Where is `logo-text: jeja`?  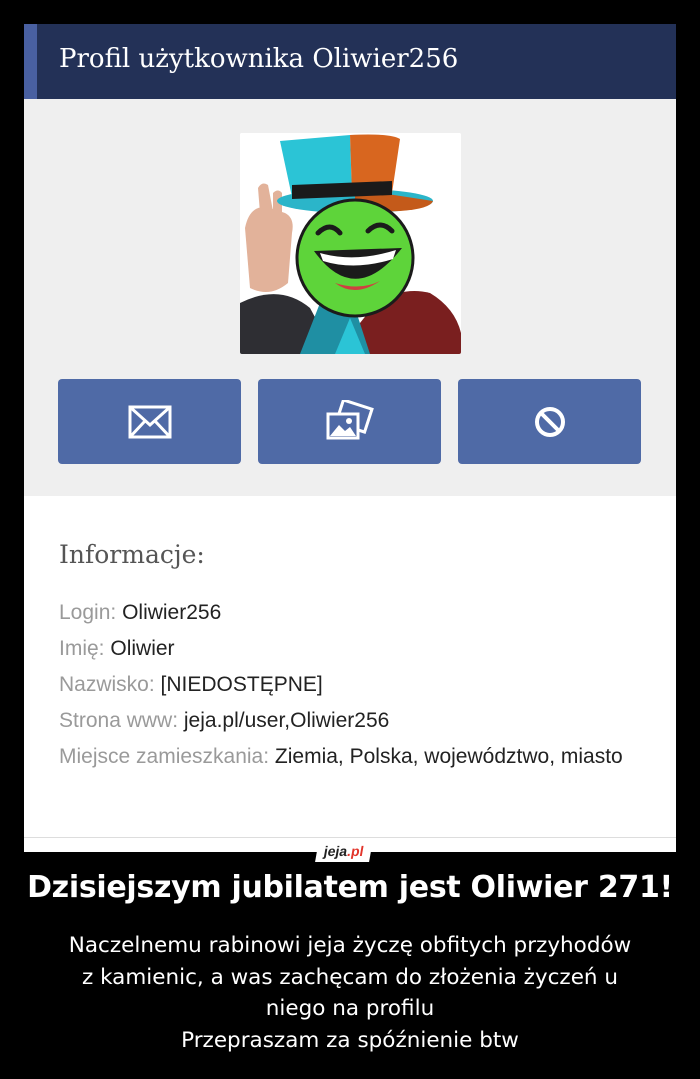
logo-text: jeja is located at coordinates (335, 851).